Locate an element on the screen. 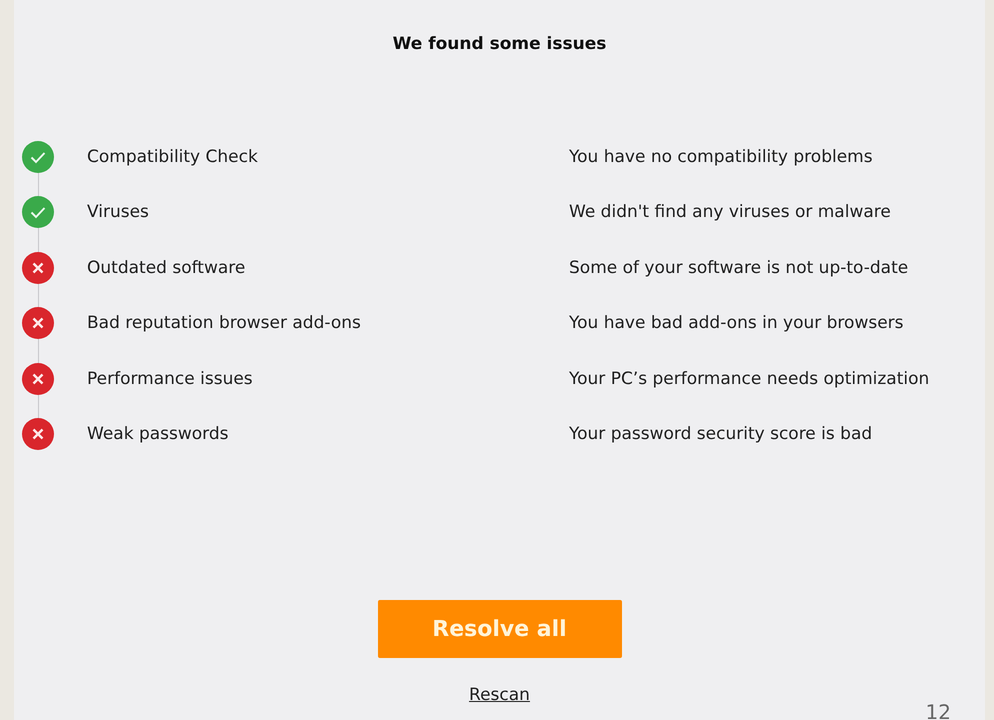 The height and width of the screenshot is (720, 994). dialog-title: We found some issues is located at coordinates (499, 44).